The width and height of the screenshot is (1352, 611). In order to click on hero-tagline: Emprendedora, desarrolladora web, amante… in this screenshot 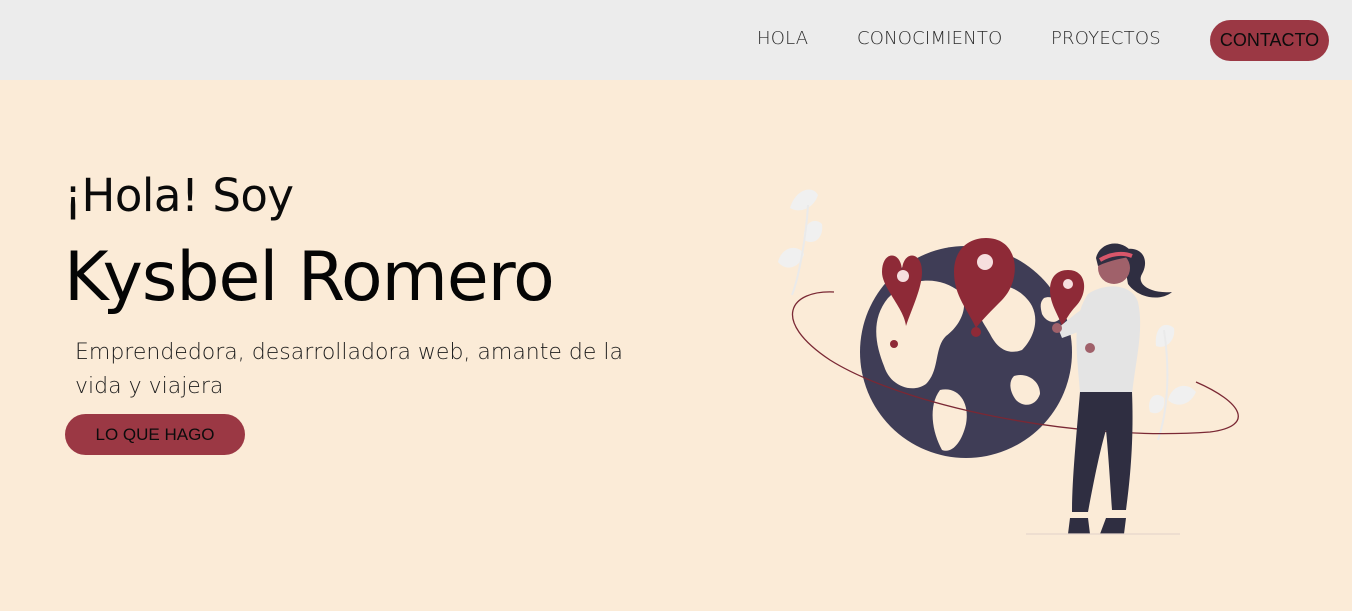, I will do `click(349, 369)`.